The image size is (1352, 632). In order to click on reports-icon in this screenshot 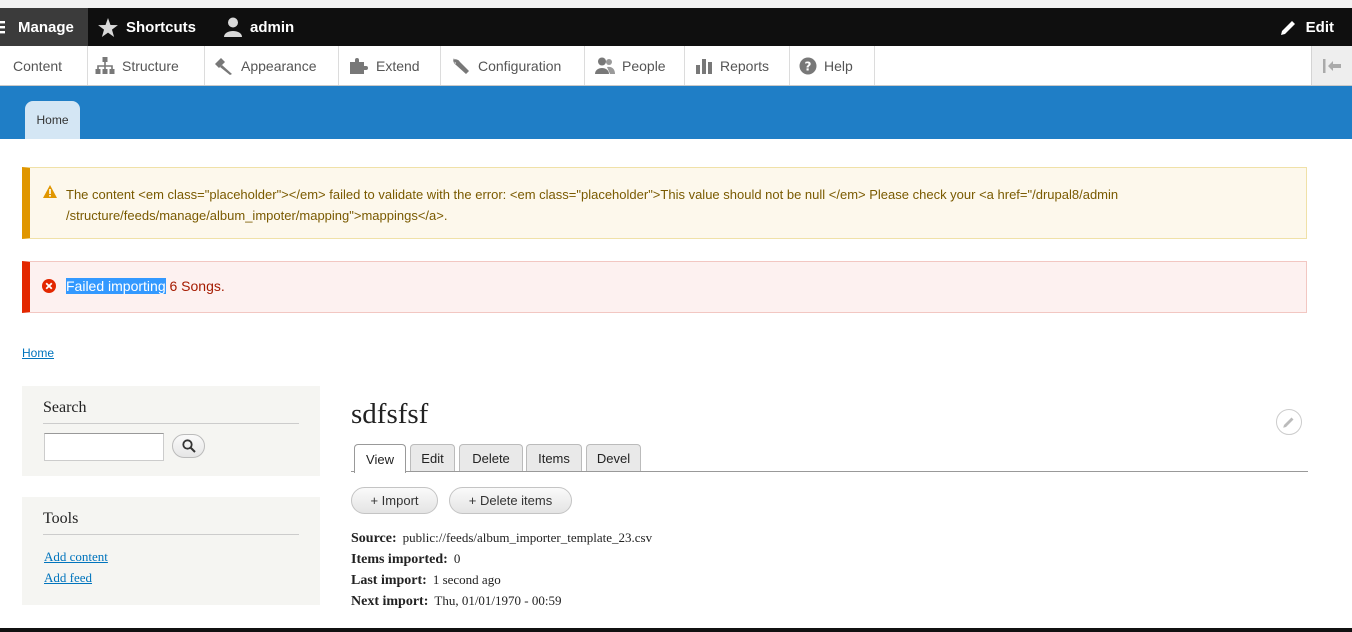, I will do `click(704, 66)`.